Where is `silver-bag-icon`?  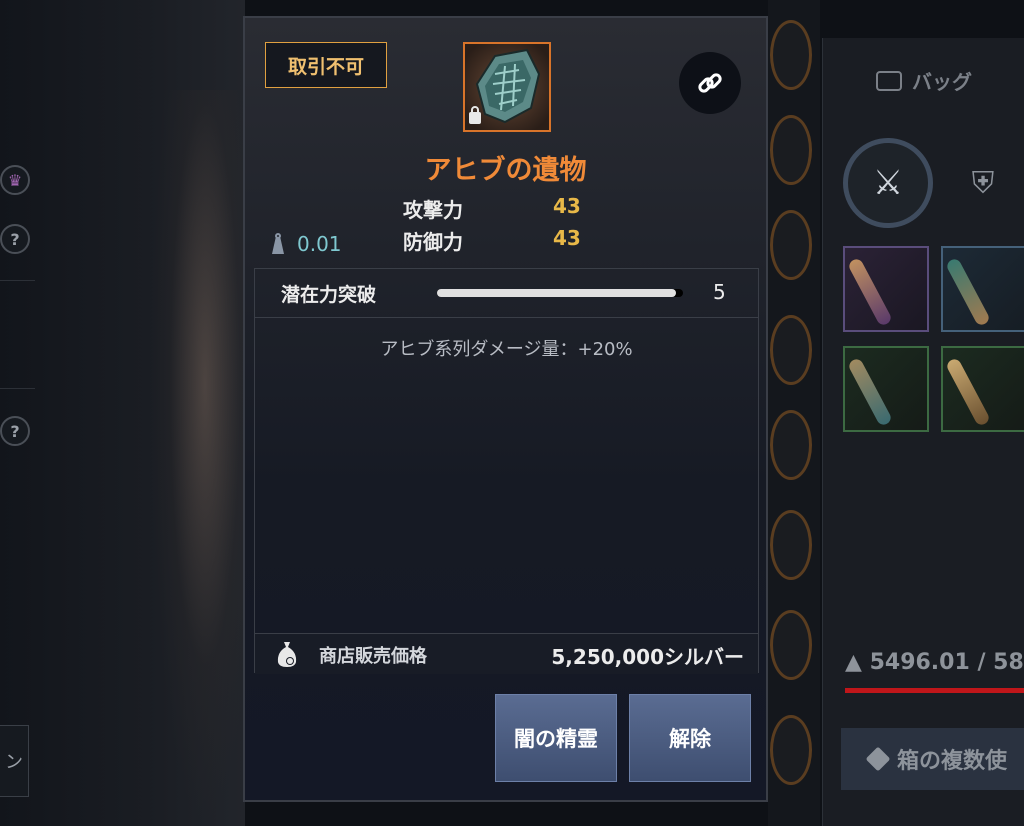
silver-bag-icon is located at coordinates (287, 654).